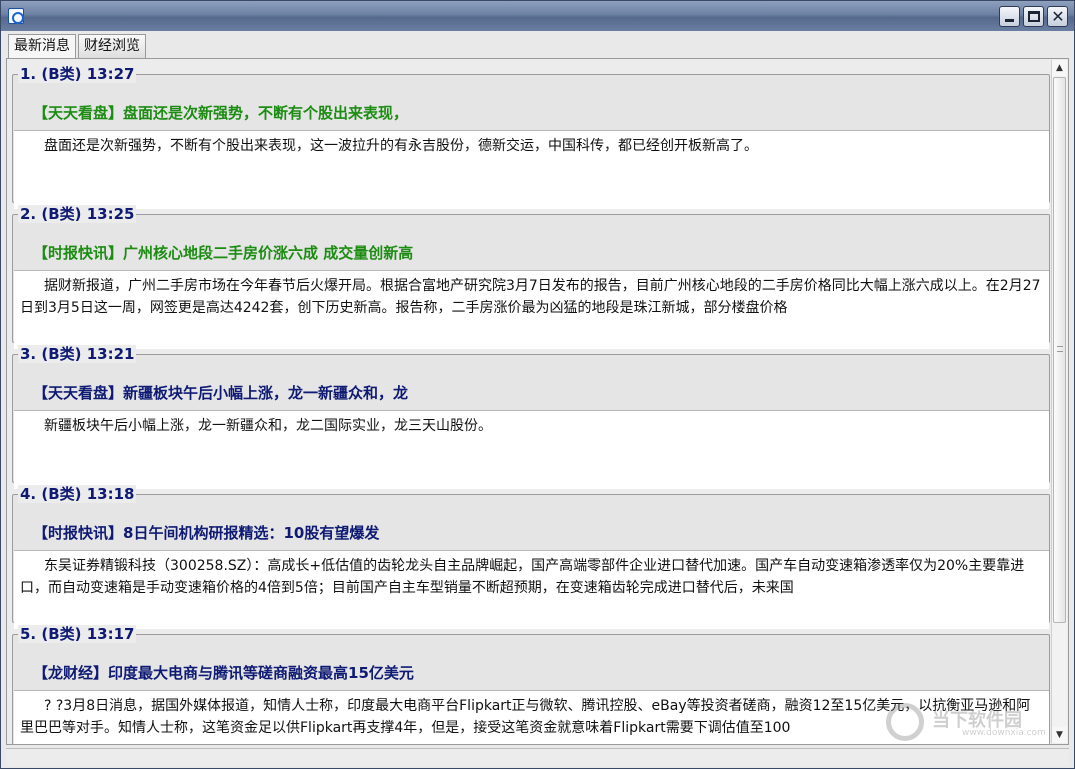  Describe the element at coordinates (531, 449) in the screenshot. I see `news-body: 新疆板块午后小幅上涨，龙一新疆众和，龙二国际实业，龙三天山股份。` at that location.